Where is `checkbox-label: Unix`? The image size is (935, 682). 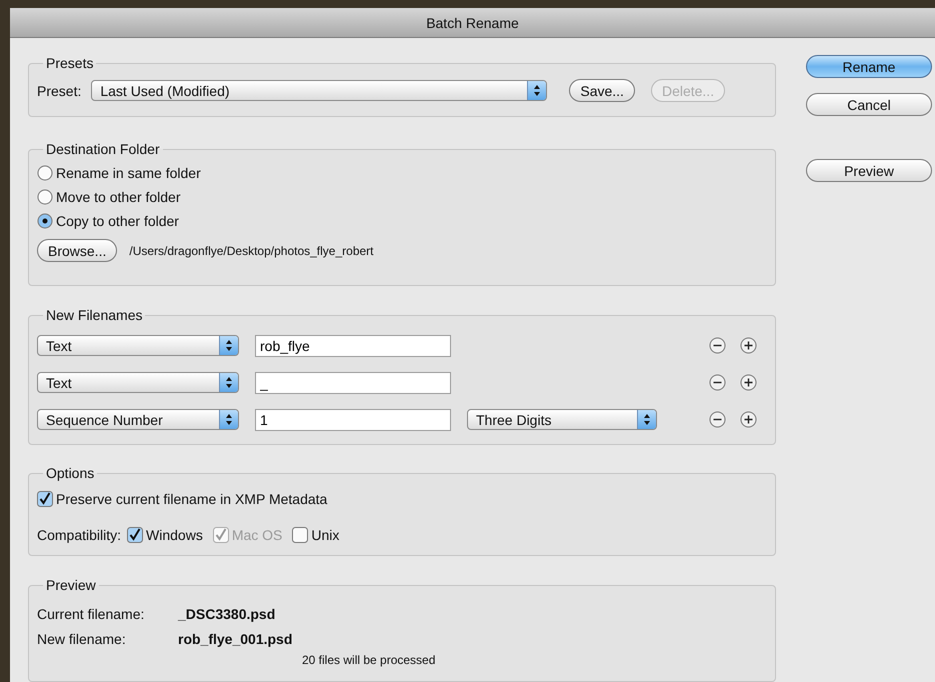 checkbox-label: Unix is located at coordinates (325, 535).